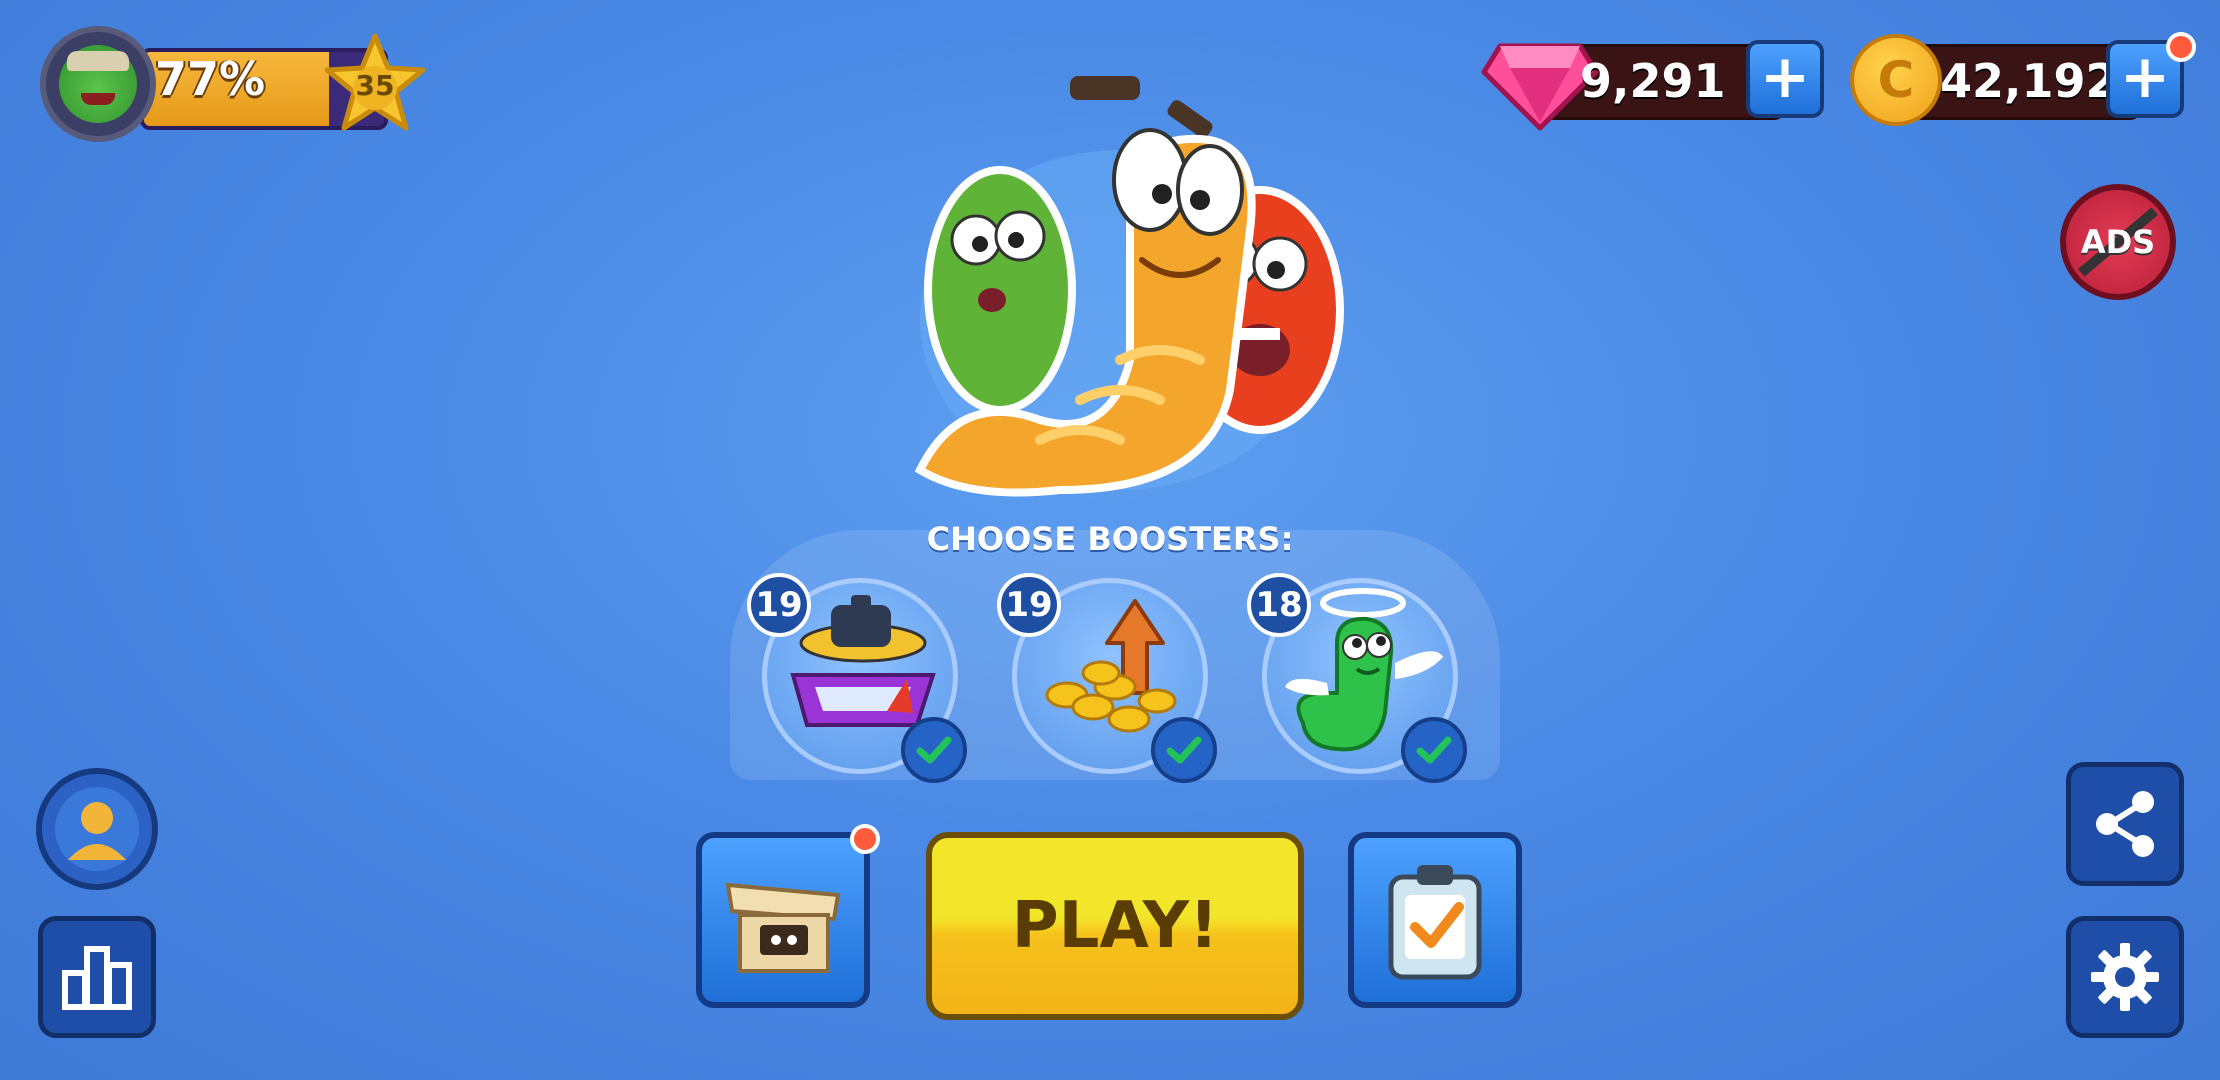  Describe the element at coordinates (1279, 605) in the screenshot. I see `booster-count: 18` at that location.